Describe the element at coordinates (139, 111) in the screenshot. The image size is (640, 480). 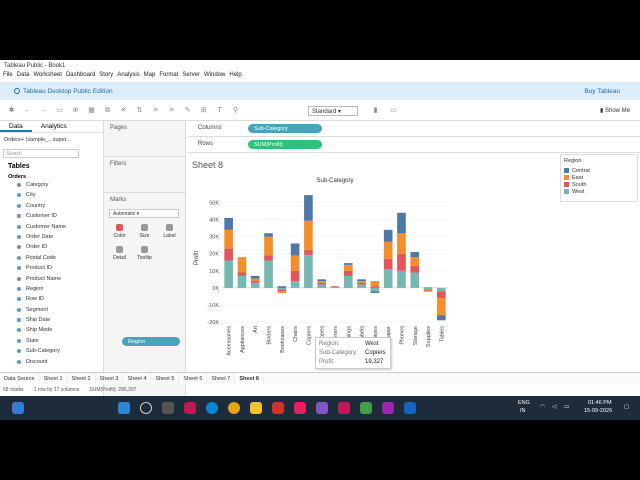
I see `swap-icon: ⇅` at that location.